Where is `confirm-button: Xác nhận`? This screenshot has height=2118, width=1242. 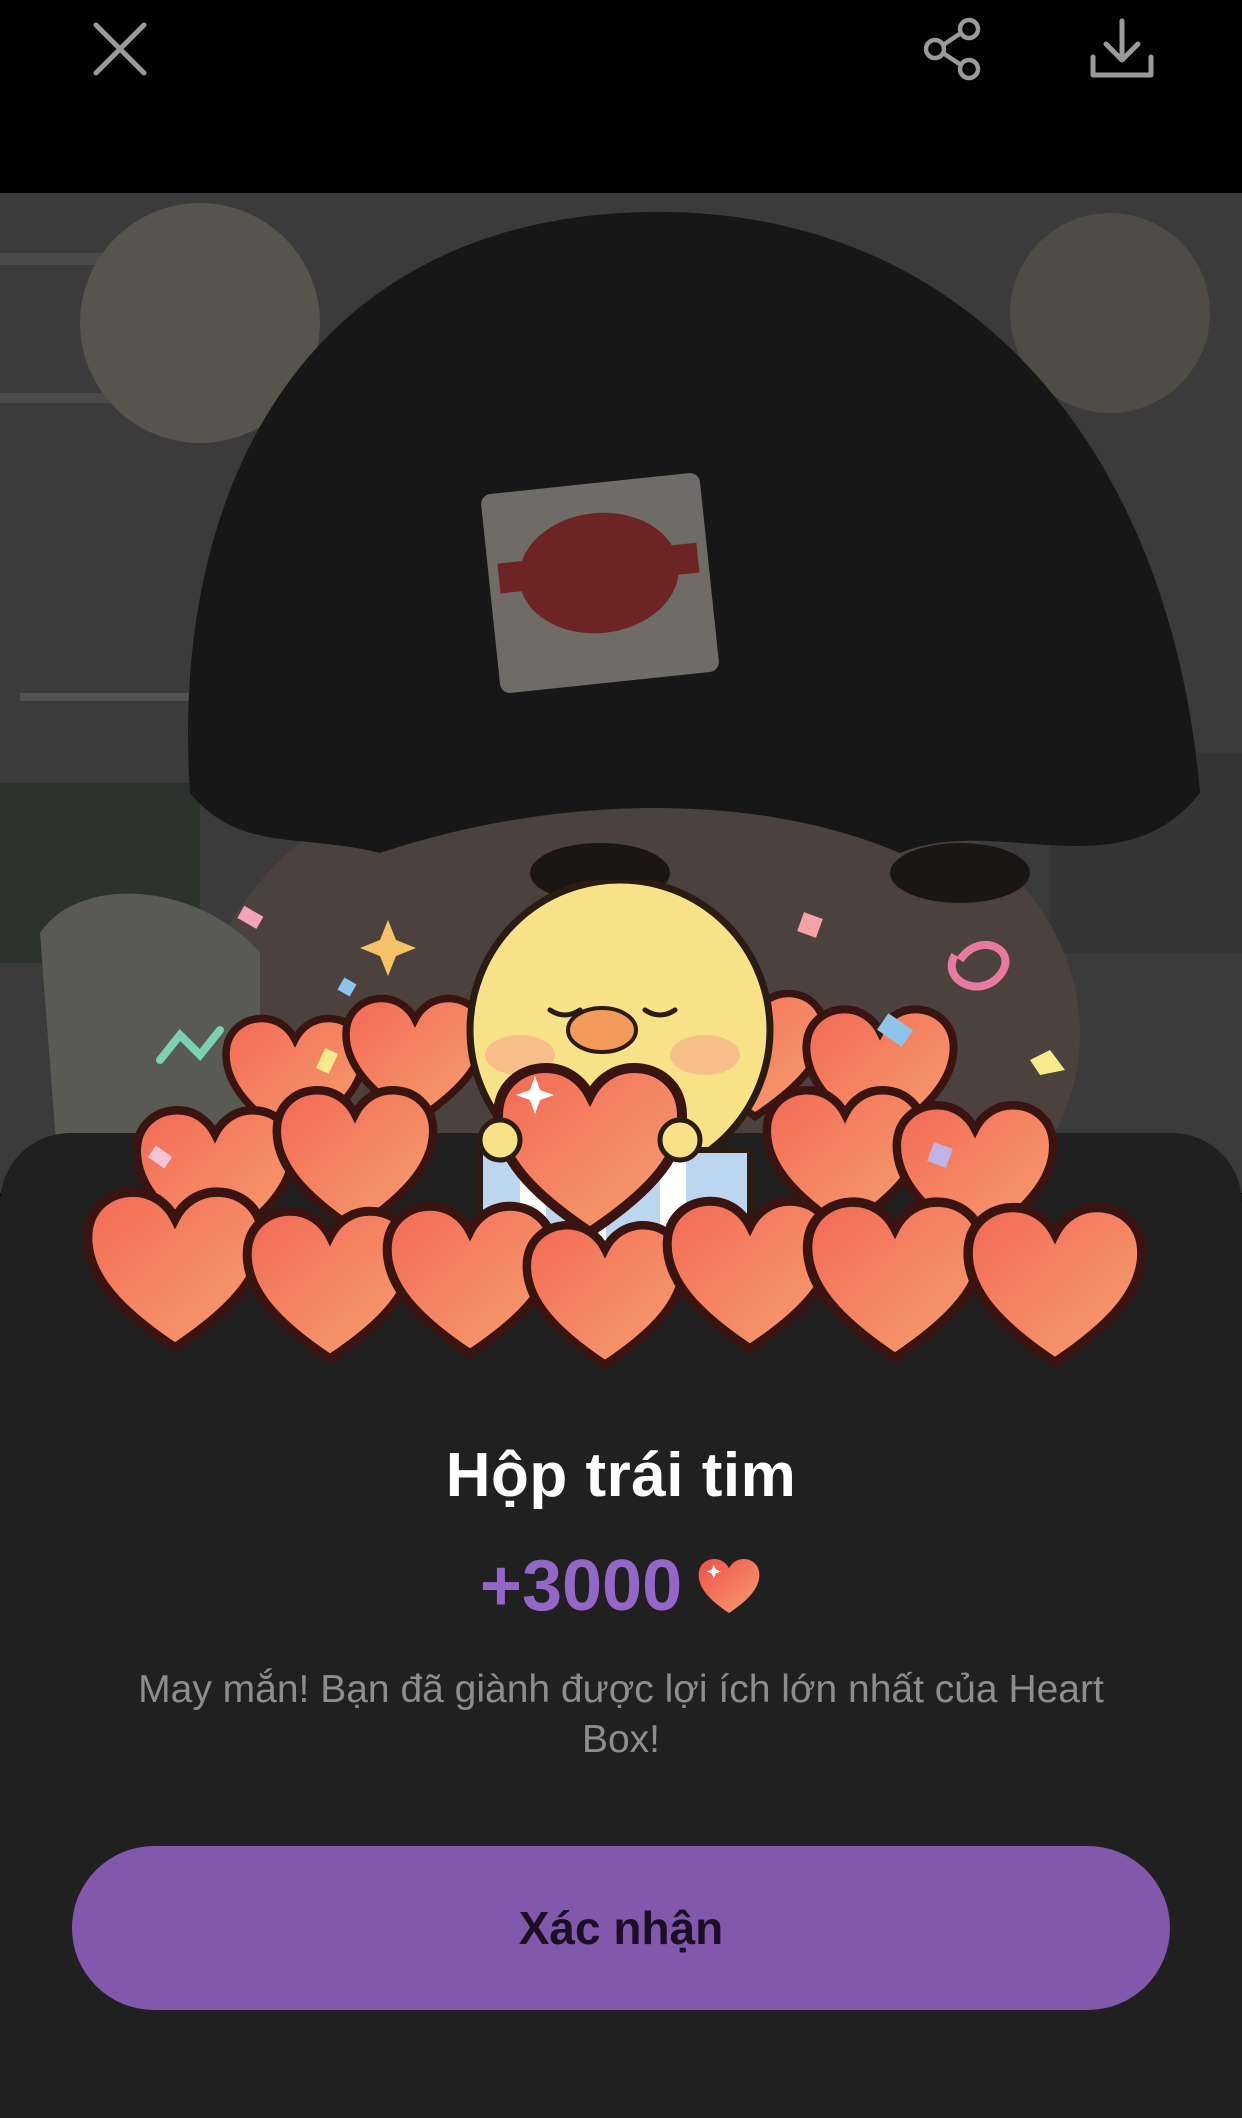
confirm-button: Xác nhận is located at coordinates (621, 1928).